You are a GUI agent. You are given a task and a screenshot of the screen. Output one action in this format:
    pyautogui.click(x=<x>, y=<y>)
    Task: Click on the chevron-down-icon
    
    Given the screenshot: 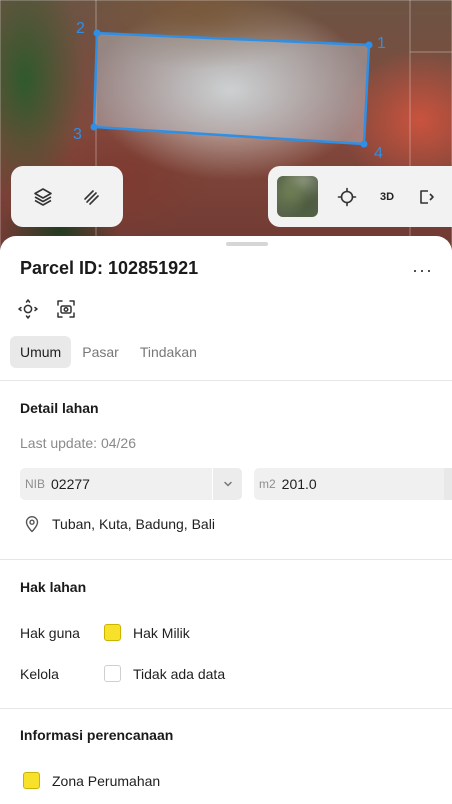 What is the action you would take?
    pyautogui.click(x=227, y=484)
    